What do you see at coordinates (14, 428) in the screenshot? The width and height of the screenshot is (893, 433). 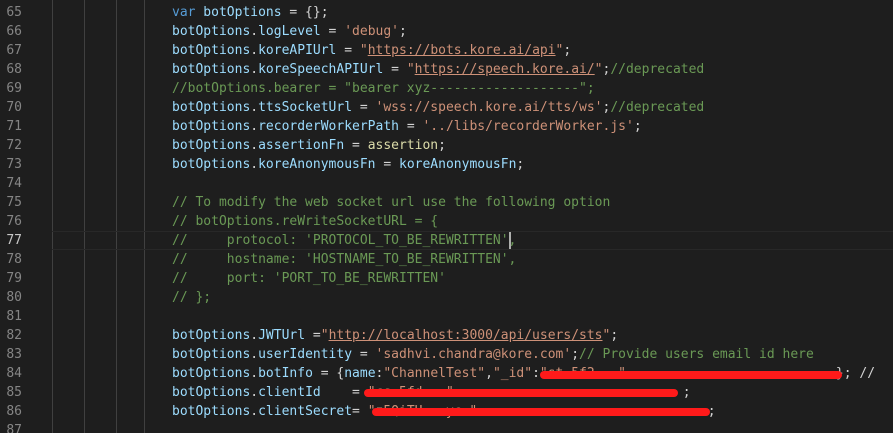 I see `line-number: 87` at bounding box center [14, 428].